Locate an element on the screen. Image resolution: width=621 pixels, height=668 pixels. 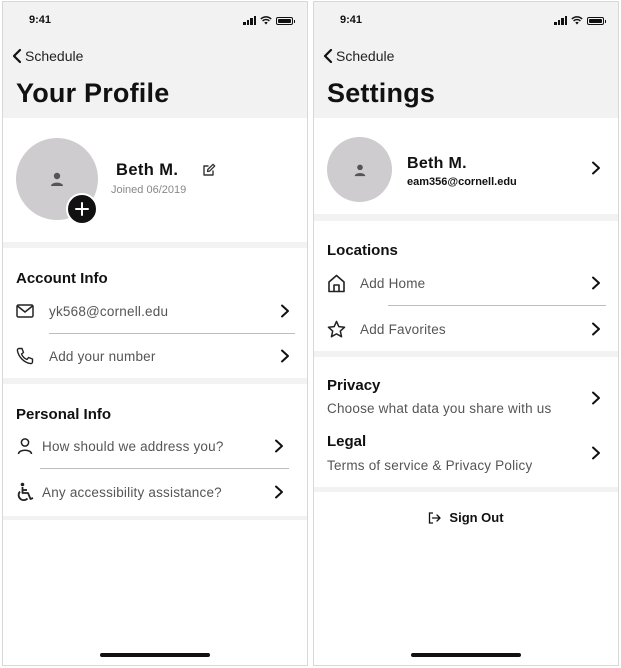
legal-row: Legal Terms of service & Privacy Policy is located at coordinates (466, 451).